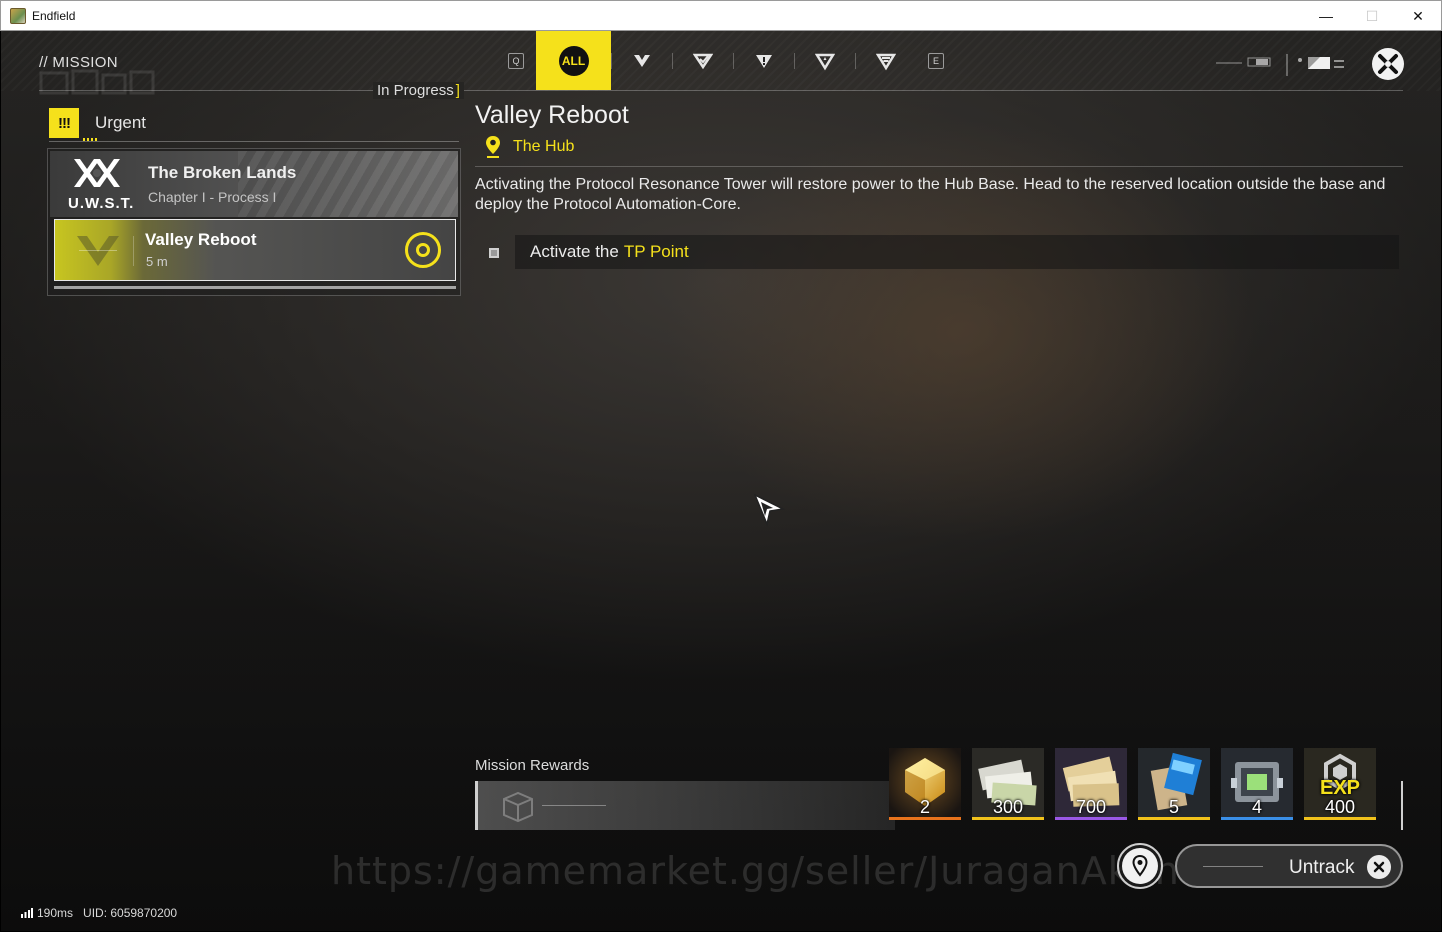 This screenshot has width=1442, height=932. I want to click on urgent-divider, so click(254, 141).